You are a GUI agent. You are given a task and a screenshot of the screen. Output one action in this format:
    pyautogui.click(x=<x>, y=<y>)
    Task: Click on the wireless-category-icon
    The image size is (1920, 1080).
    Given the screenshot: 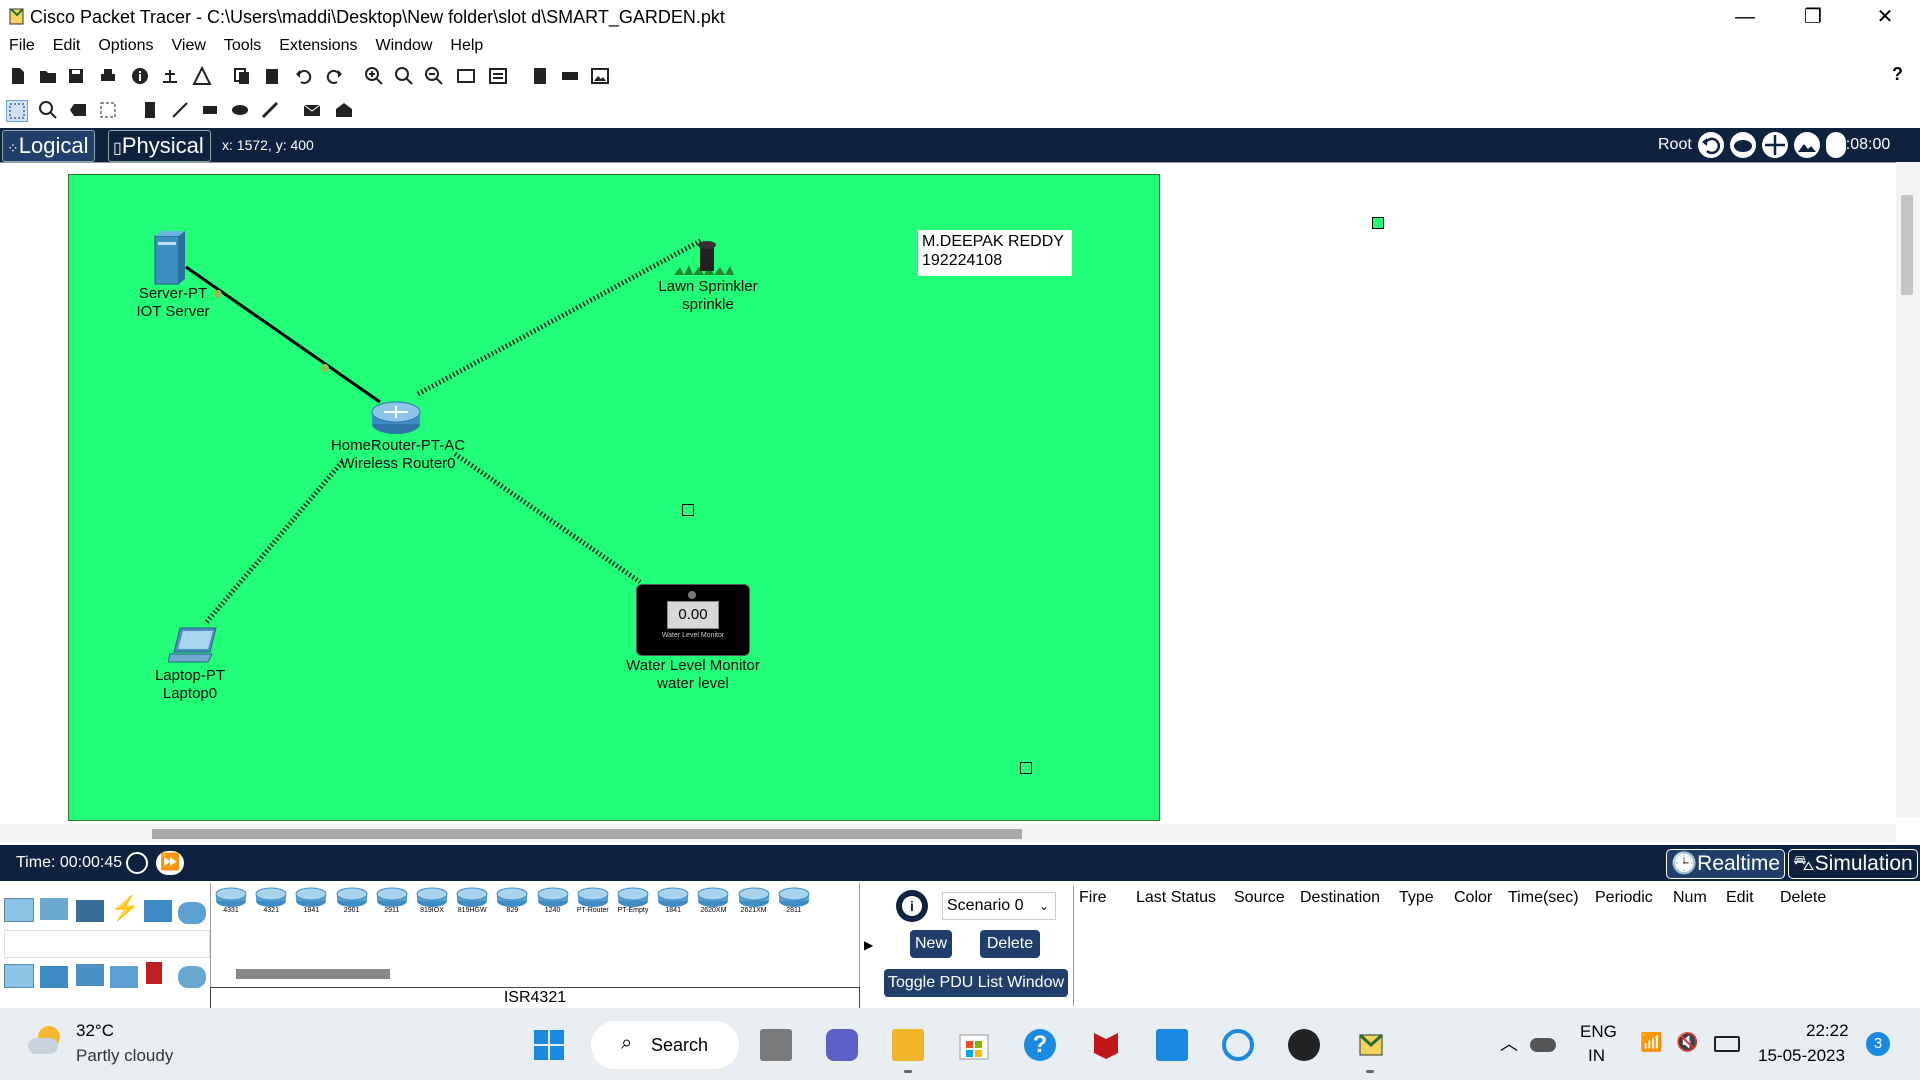 What is the action you would take?
    pyautogui.click(x=124, y=977)
    